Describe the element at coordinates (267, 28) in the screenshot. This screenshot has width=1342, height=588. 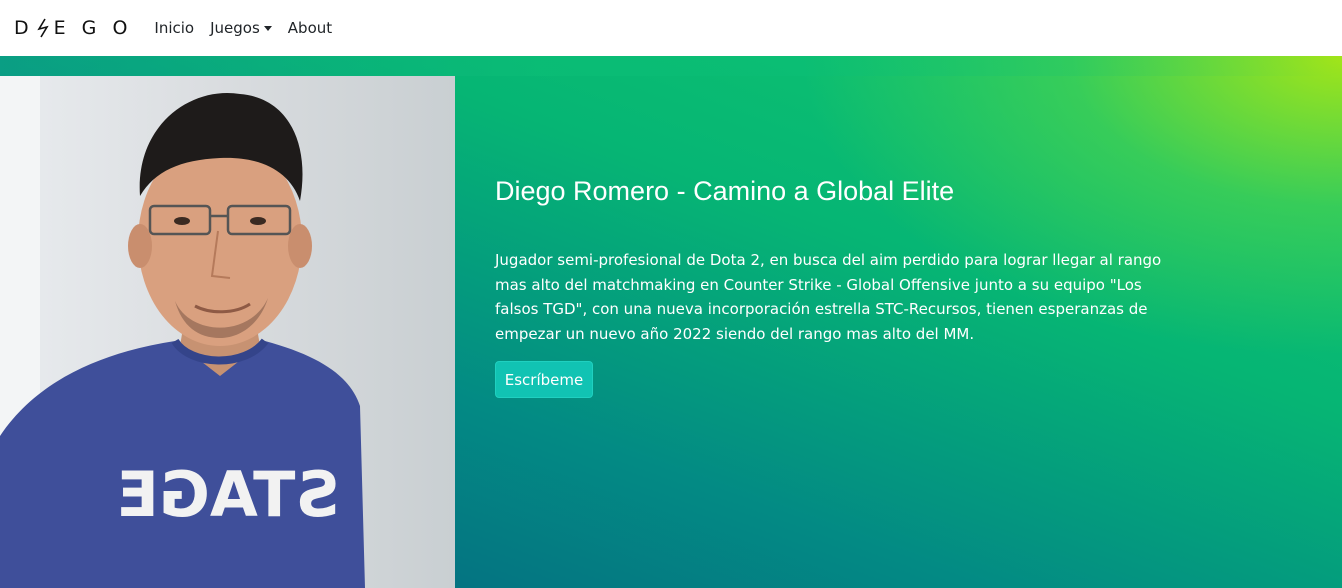
I see `caret-down-icon` at that location.